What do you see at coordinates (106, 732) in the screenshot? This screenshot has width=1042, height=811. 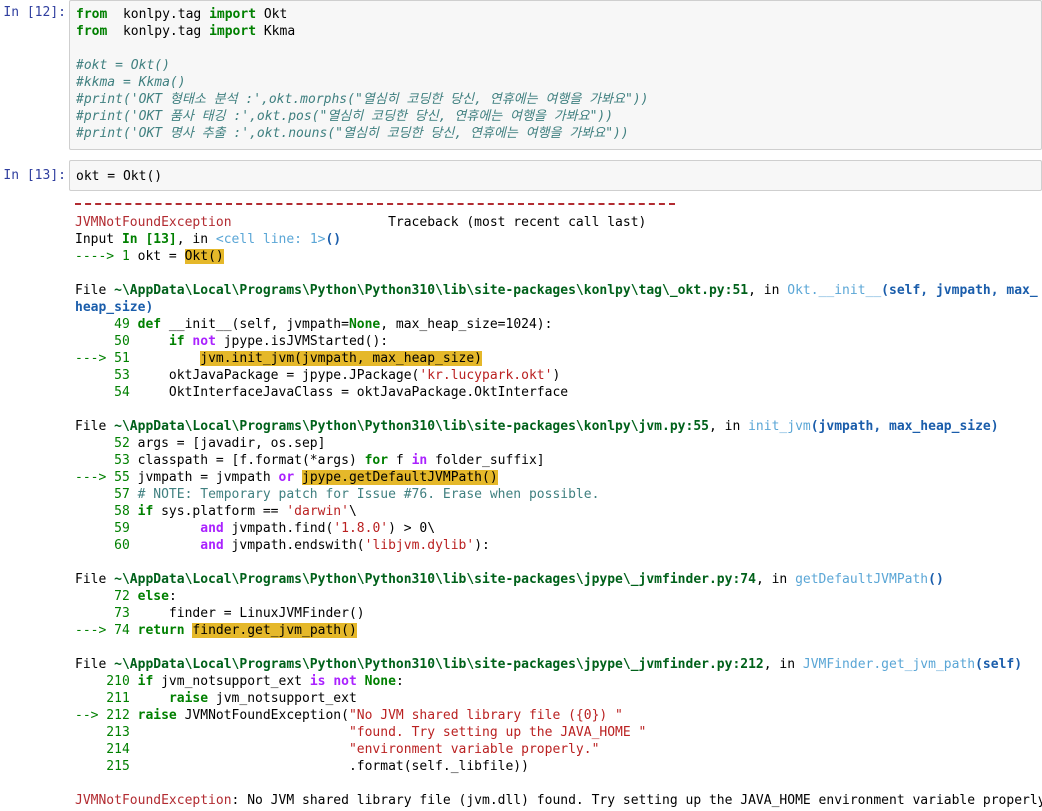 I see `traceback-token: 213` at bounding box center [106, 732].